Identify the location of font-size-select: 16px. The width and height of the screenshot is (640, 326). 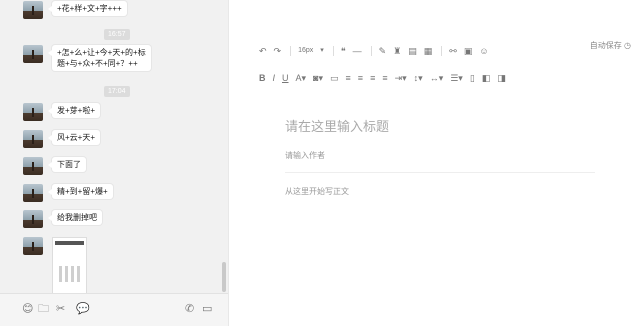
(305, 51).